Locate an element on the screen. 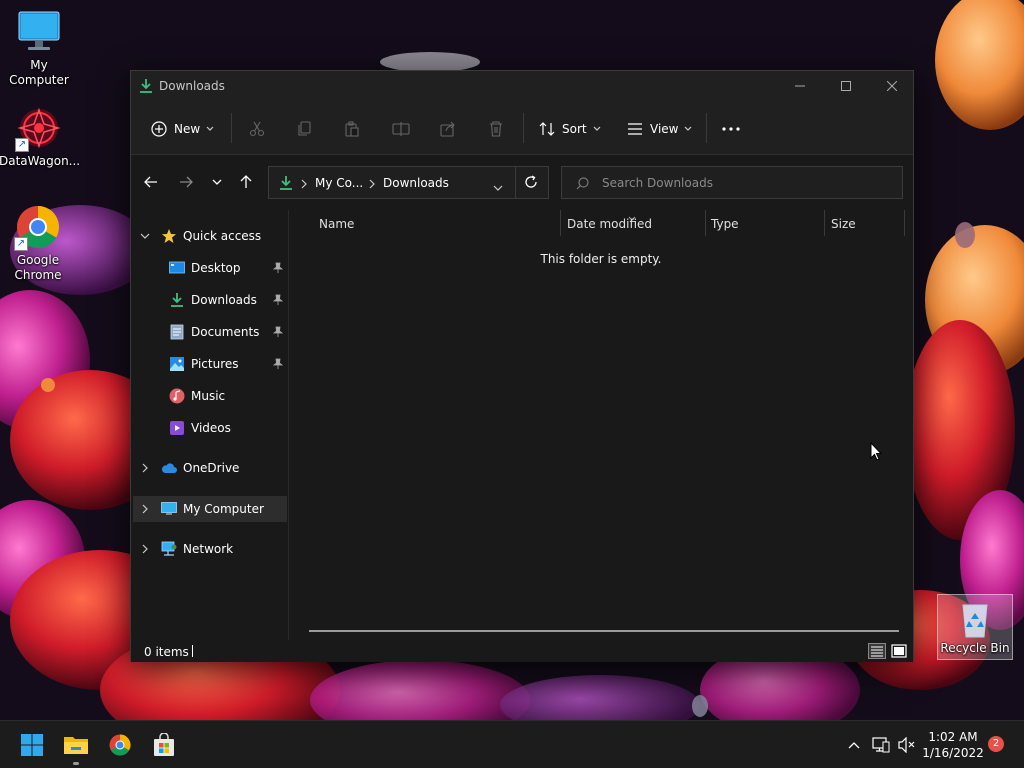  recycle-bin-icon is located at coordinates (975, 619).